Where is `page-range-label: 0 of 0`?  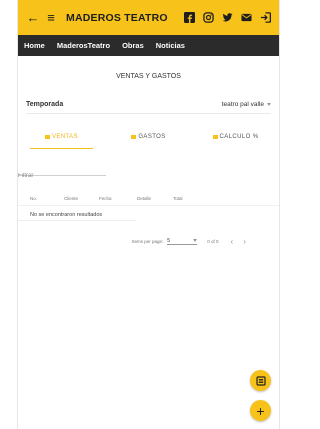 page-range-label: 0 of 0 is located at coordinates (213, 241).